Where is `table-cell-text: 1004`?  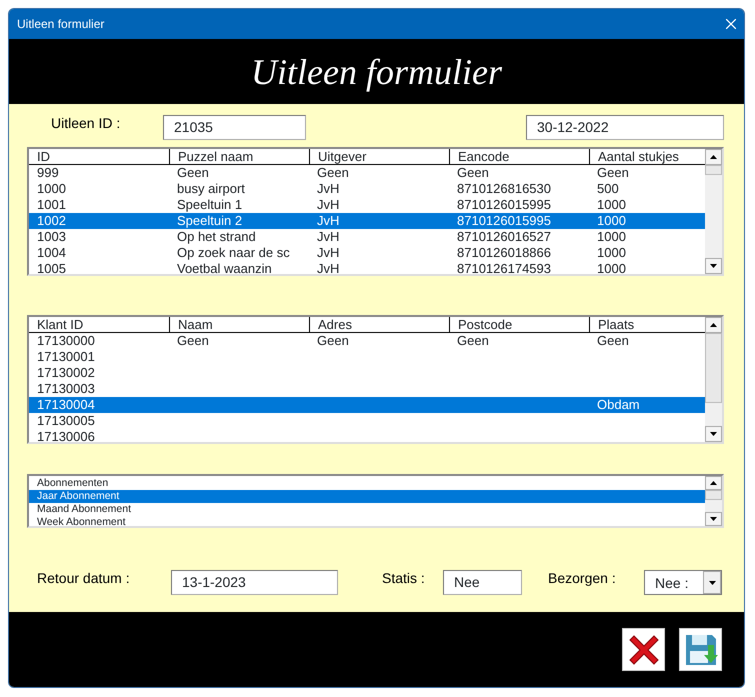
table-cell-text: 1004 is located at coordinates (51, 253).